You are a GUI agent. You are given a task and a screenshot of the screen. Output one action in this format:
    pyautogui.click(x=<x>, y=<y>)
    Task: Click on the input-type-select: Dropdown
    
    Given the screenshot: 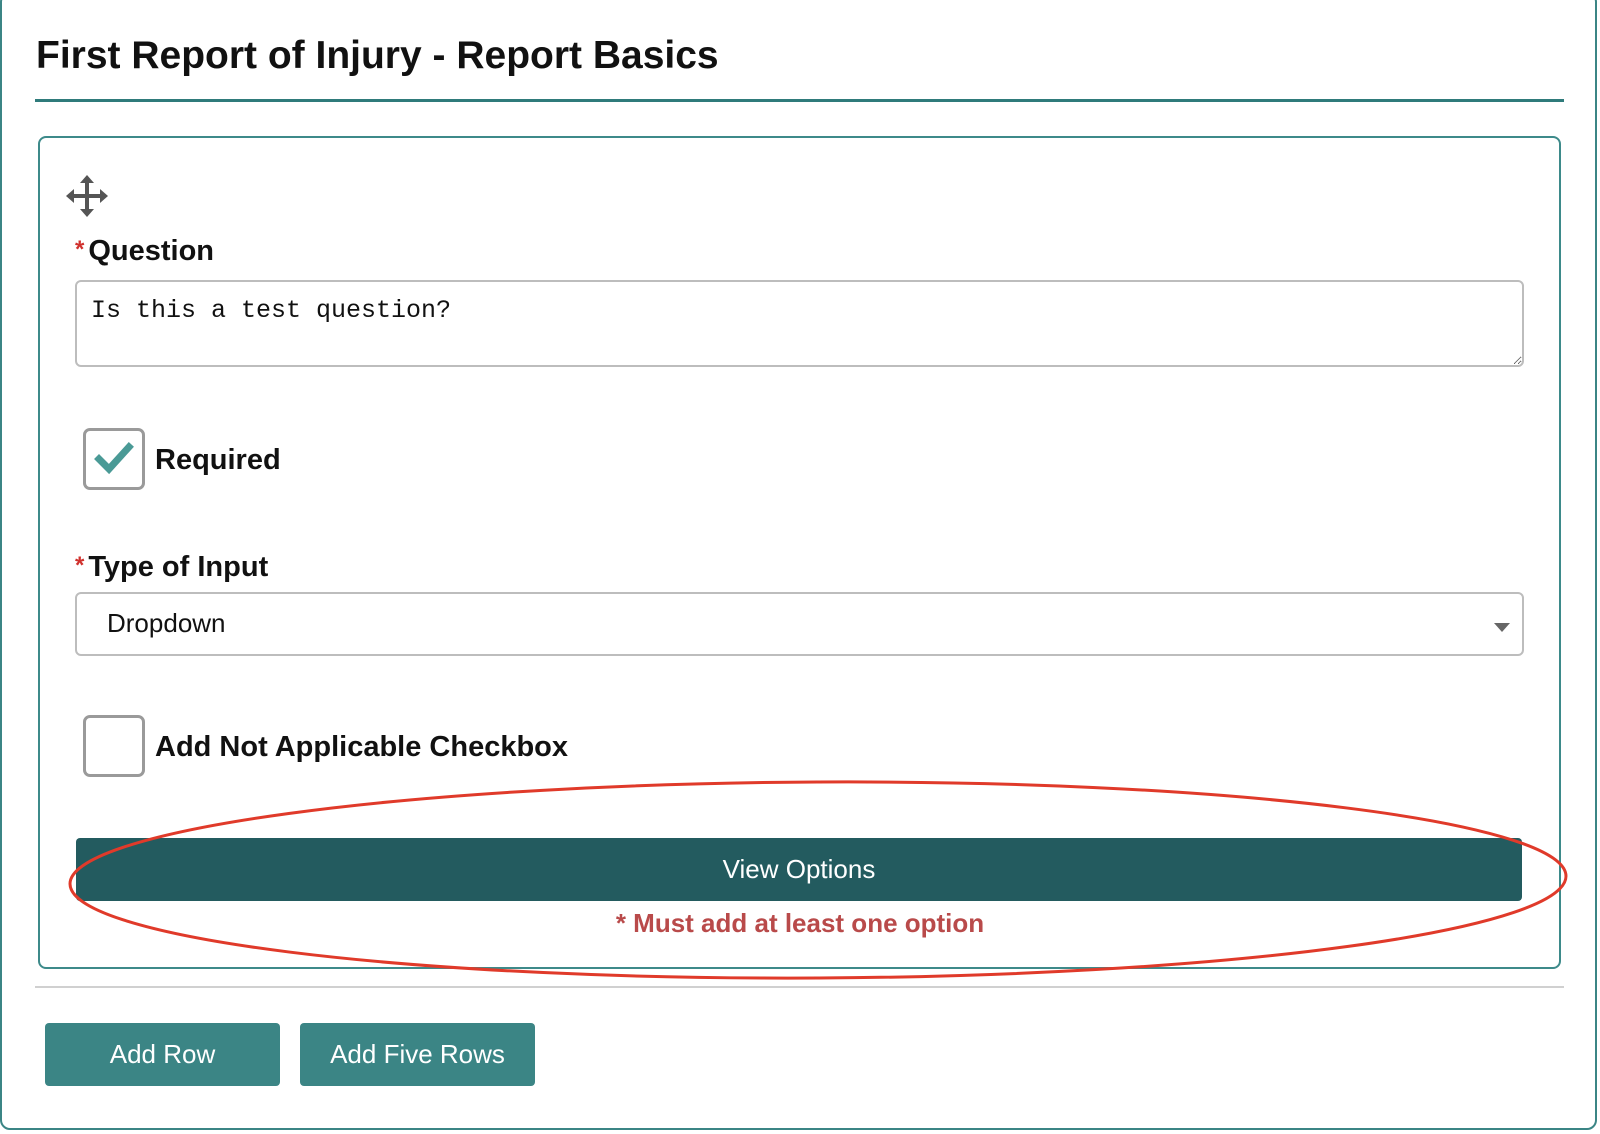 What is the action you would take?
    pyautogui.click(x=799, y=624)
    